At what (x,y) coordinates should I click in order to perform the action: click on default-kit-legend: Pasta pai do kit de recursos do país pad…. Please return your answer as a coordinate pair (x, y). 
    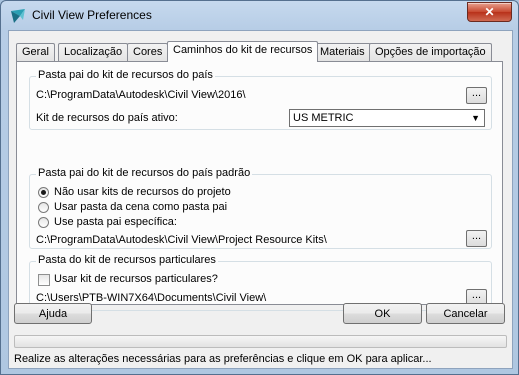
    Looking at the image, I should click on (144, 173).